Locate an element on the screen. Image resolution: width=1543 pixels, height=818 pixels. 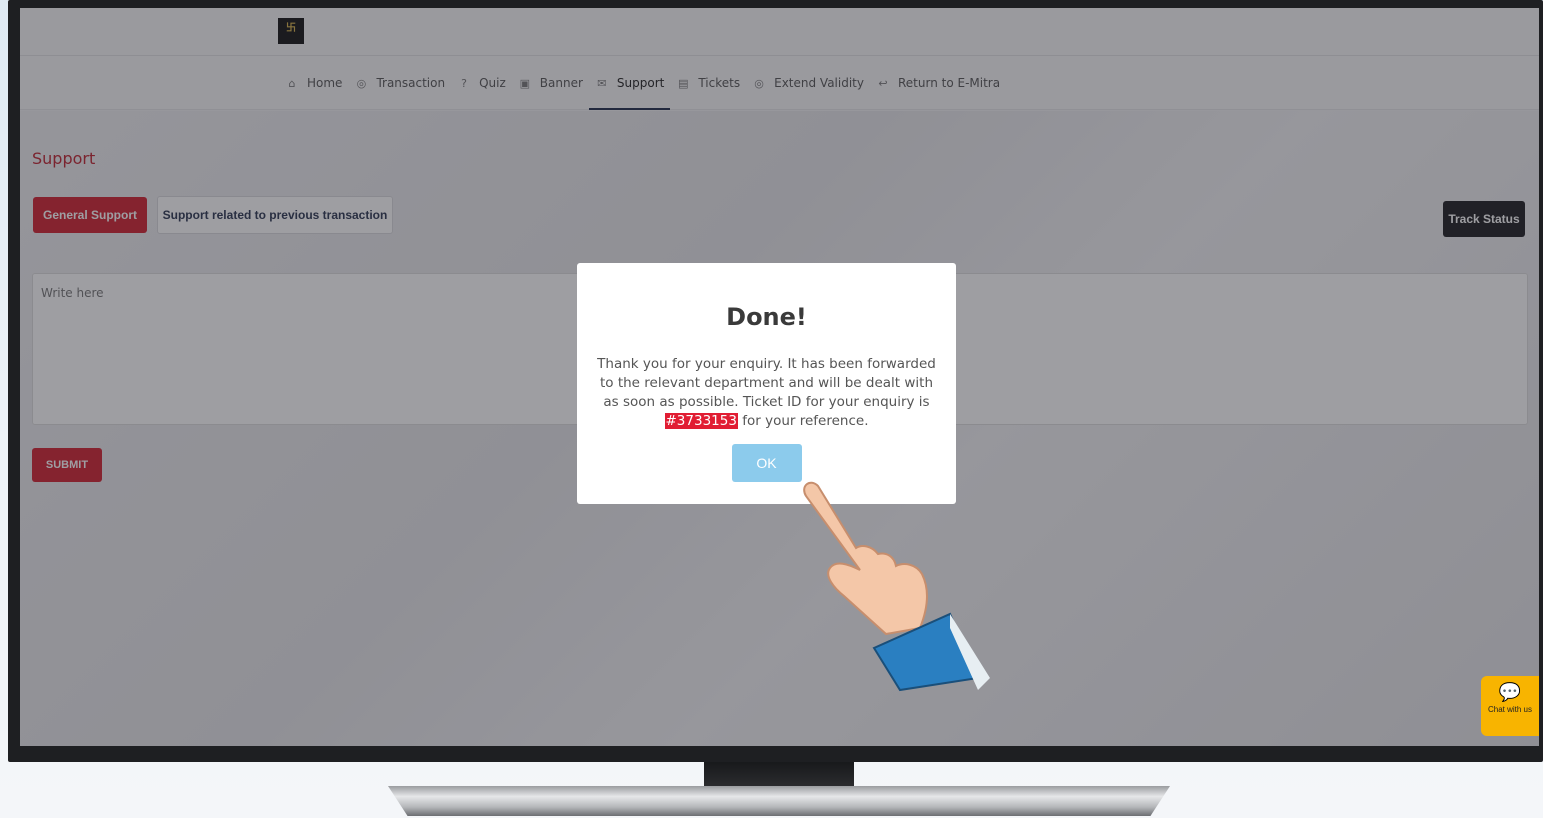
monitor-stand-base is located at coordinates (779, 801).